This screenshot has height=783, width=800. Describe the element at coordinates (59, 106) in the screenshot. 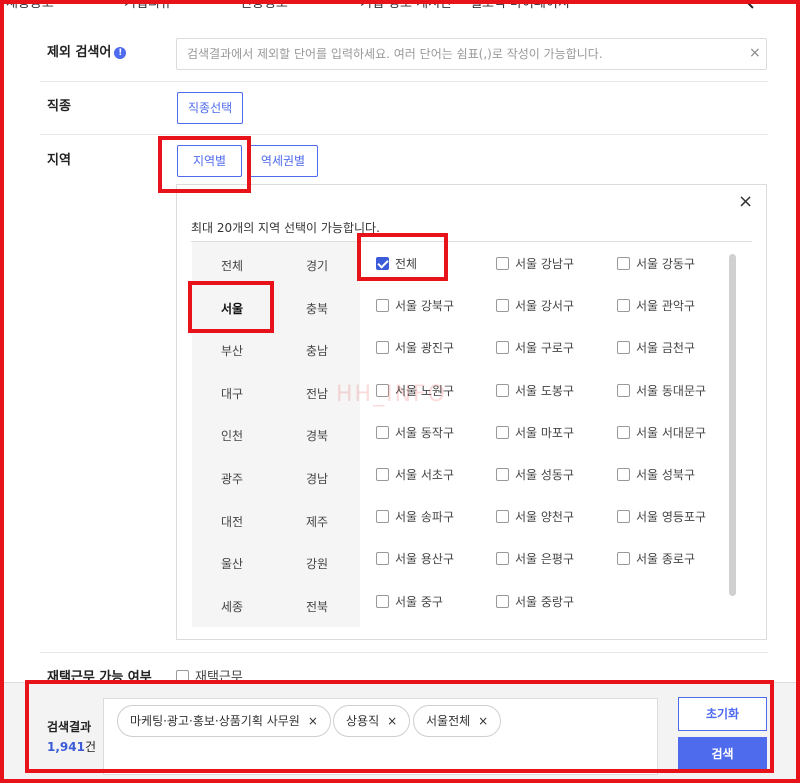

I see `job-label: 직종` at that location.